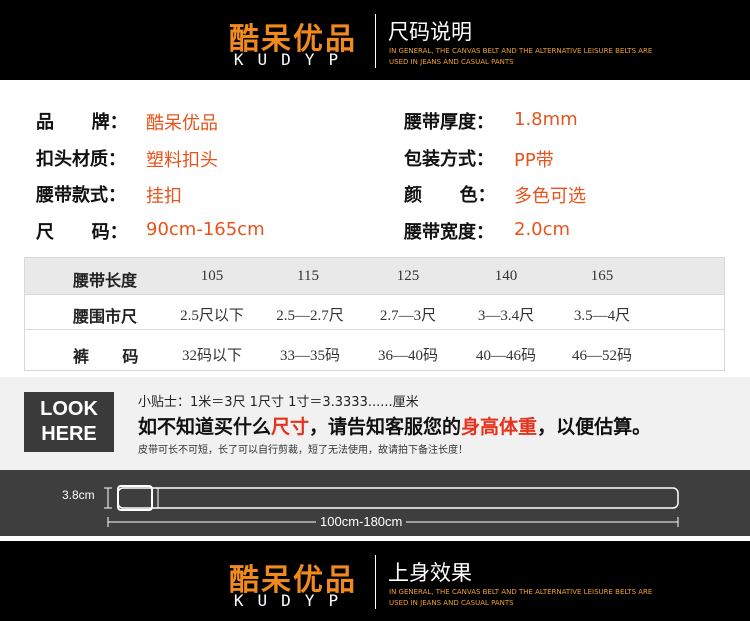 Image resolution: width=750 pixels, height=621 pixels. Describe the element at coordinates (430, 573) in the screenshot. I see `section-title: 上身效果` at that location.